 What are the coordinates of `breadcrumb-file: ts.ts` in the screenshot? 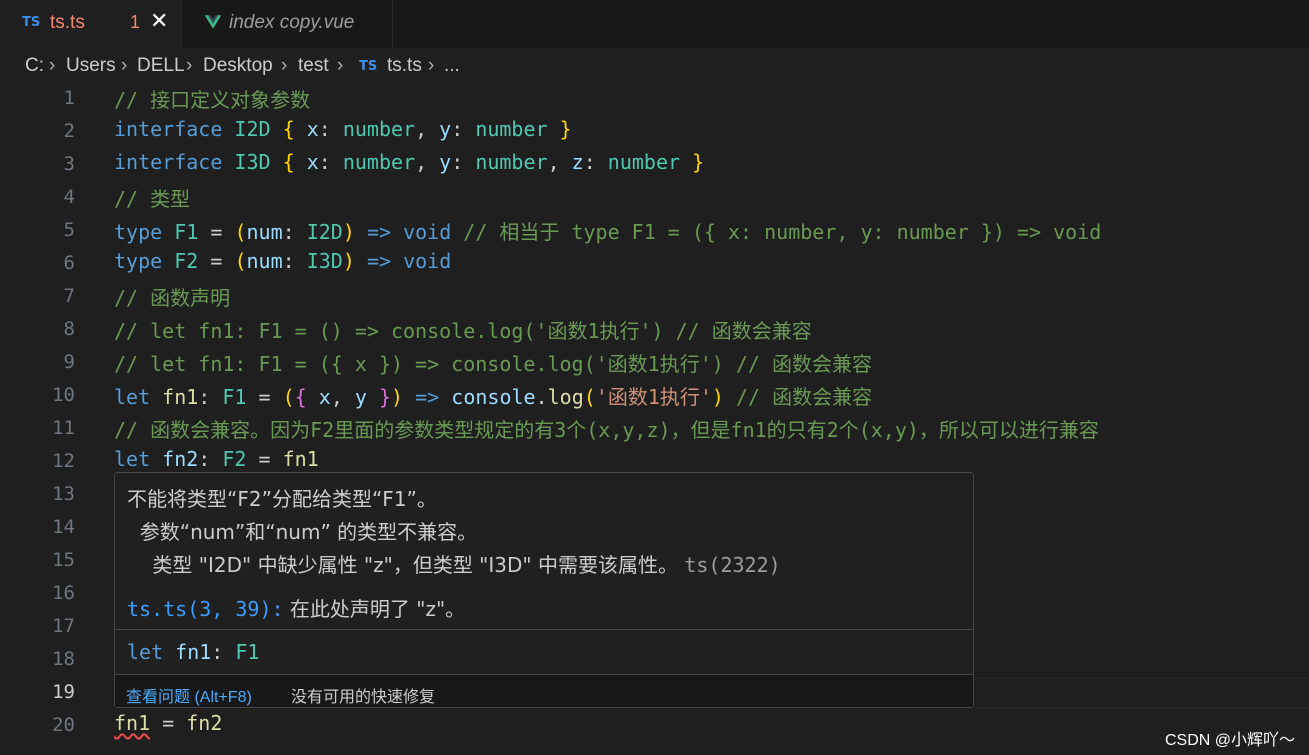 It's located at (404, 66).